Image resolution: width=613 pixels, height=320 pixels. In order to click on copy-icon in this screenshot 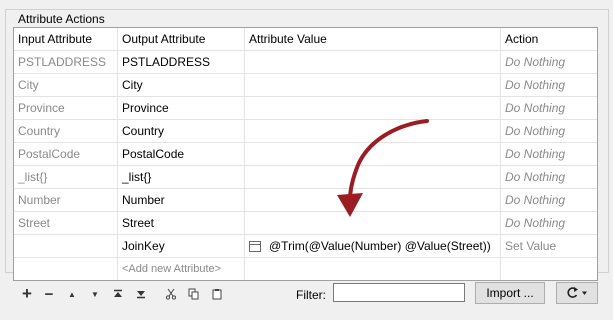, I will do `click(194, 294)`.